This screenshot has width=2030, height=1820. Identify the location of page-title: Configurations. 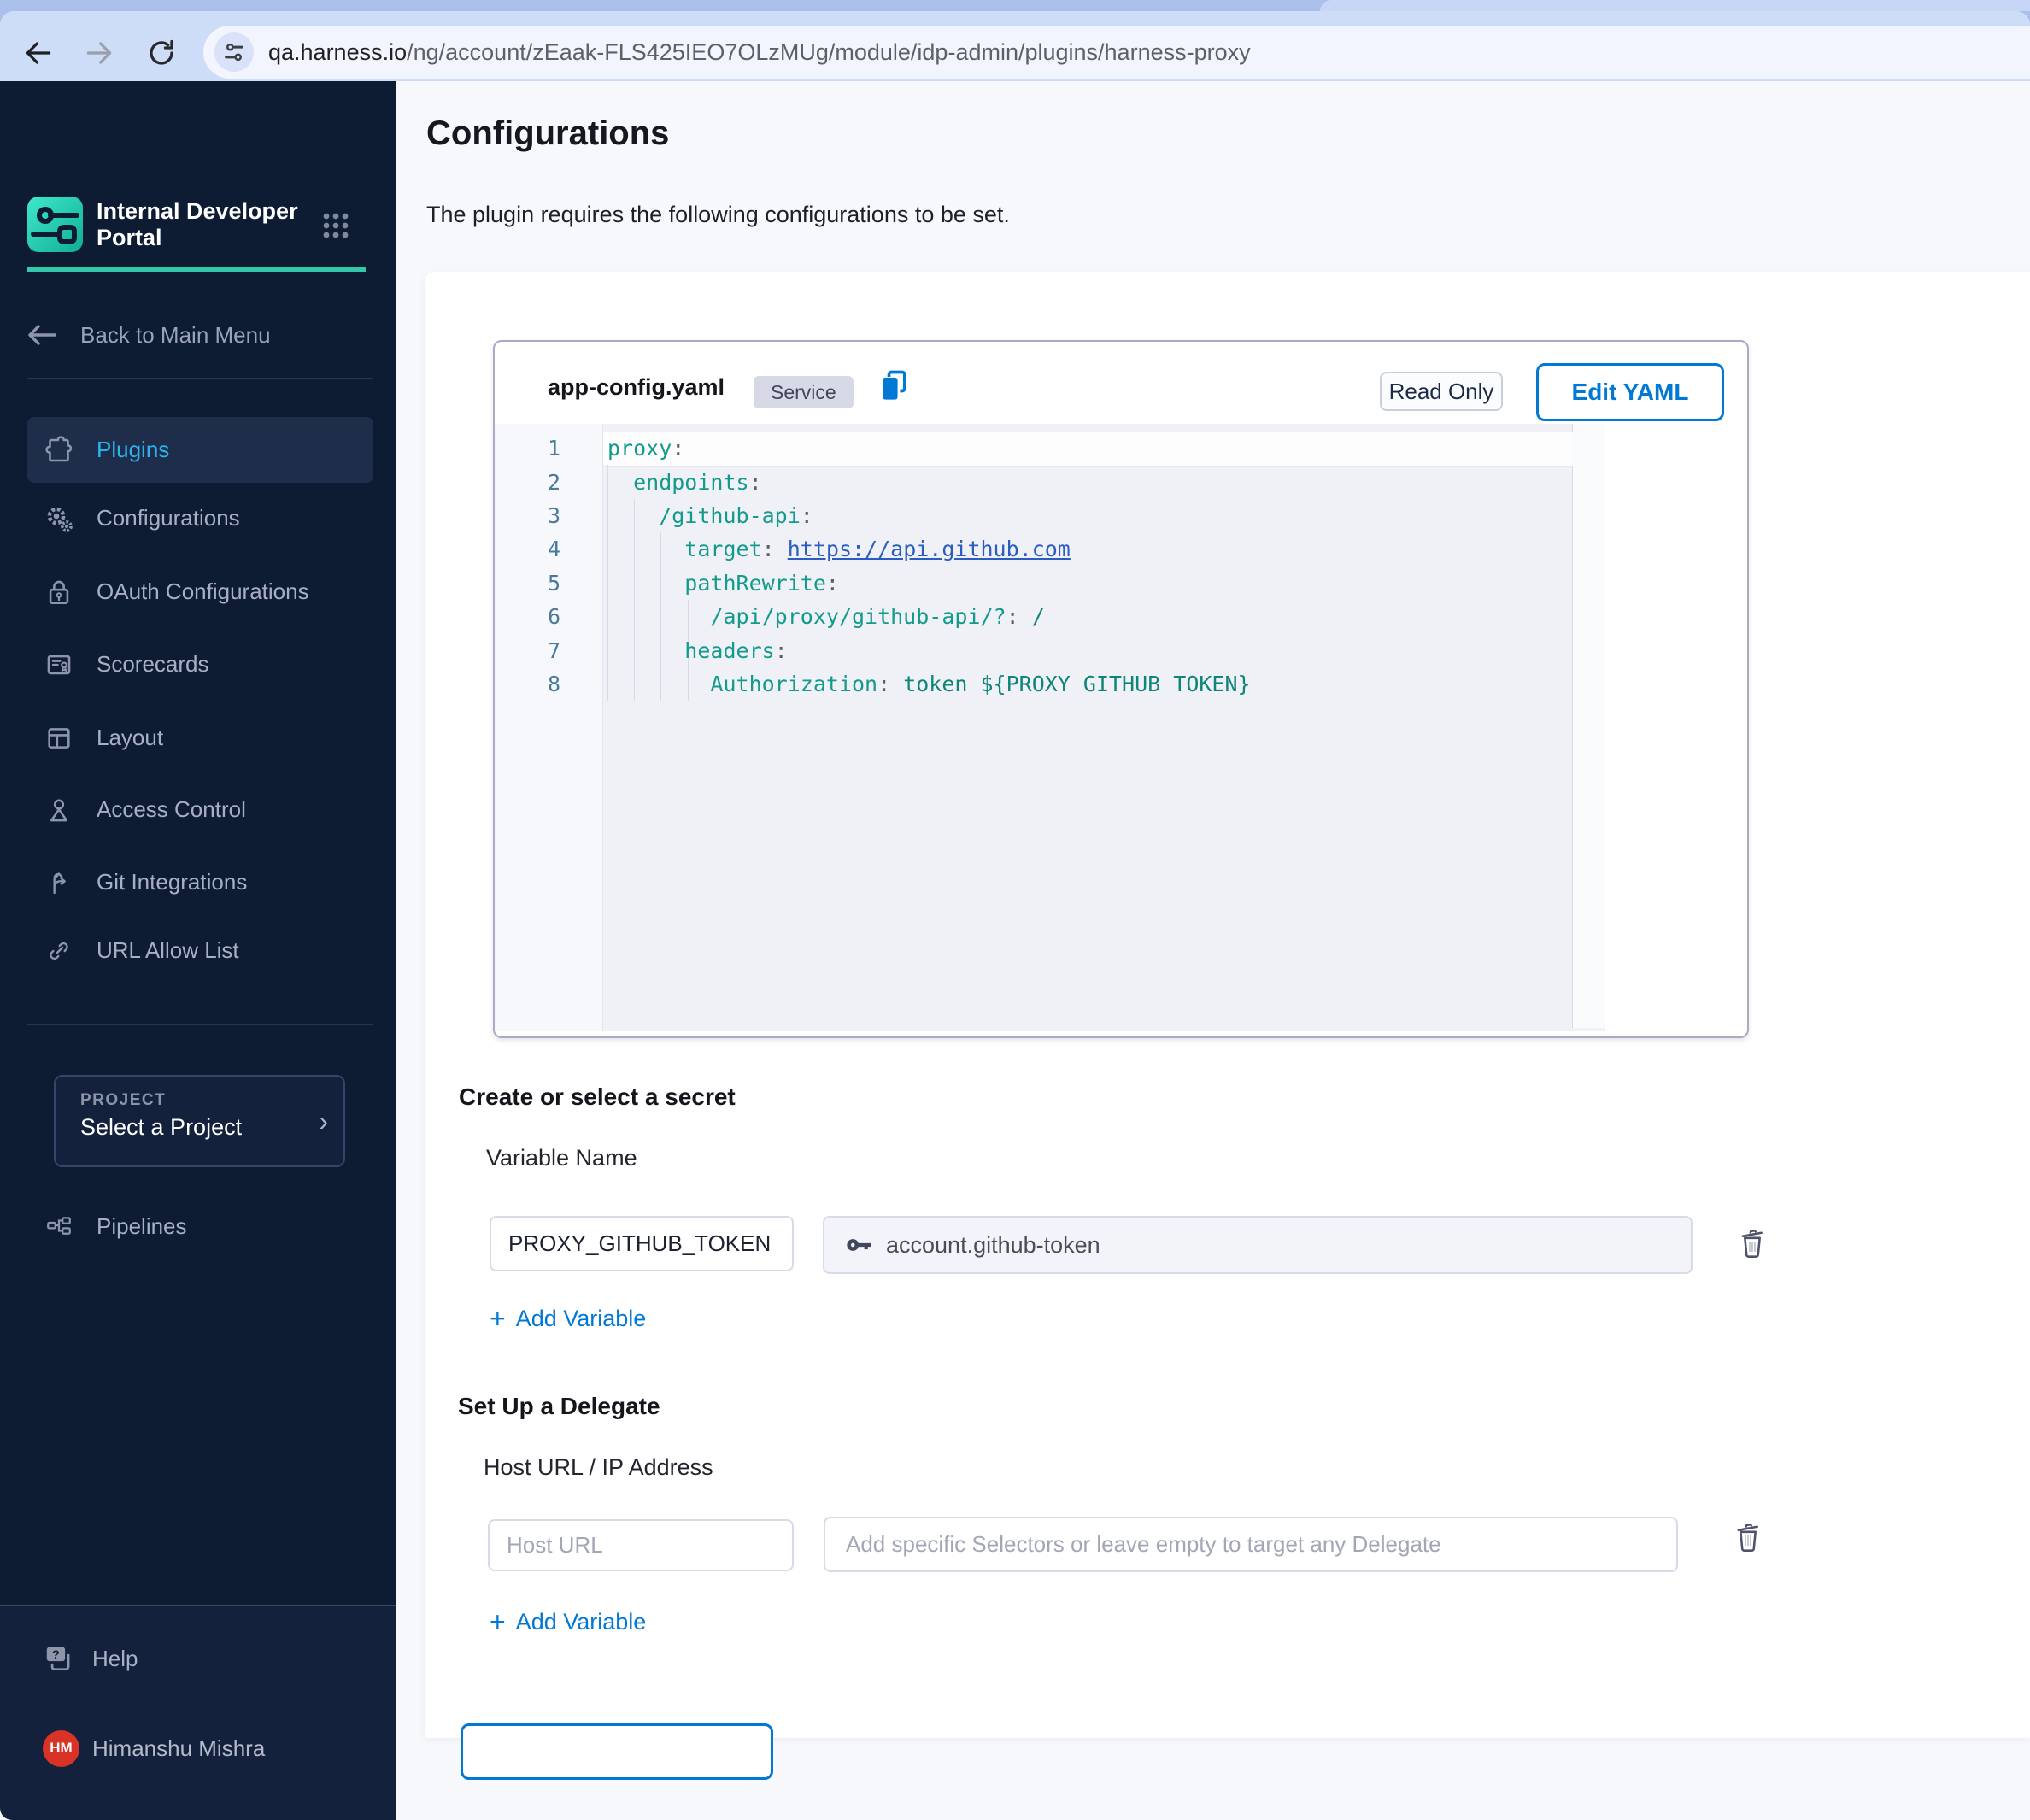
(548, 133).